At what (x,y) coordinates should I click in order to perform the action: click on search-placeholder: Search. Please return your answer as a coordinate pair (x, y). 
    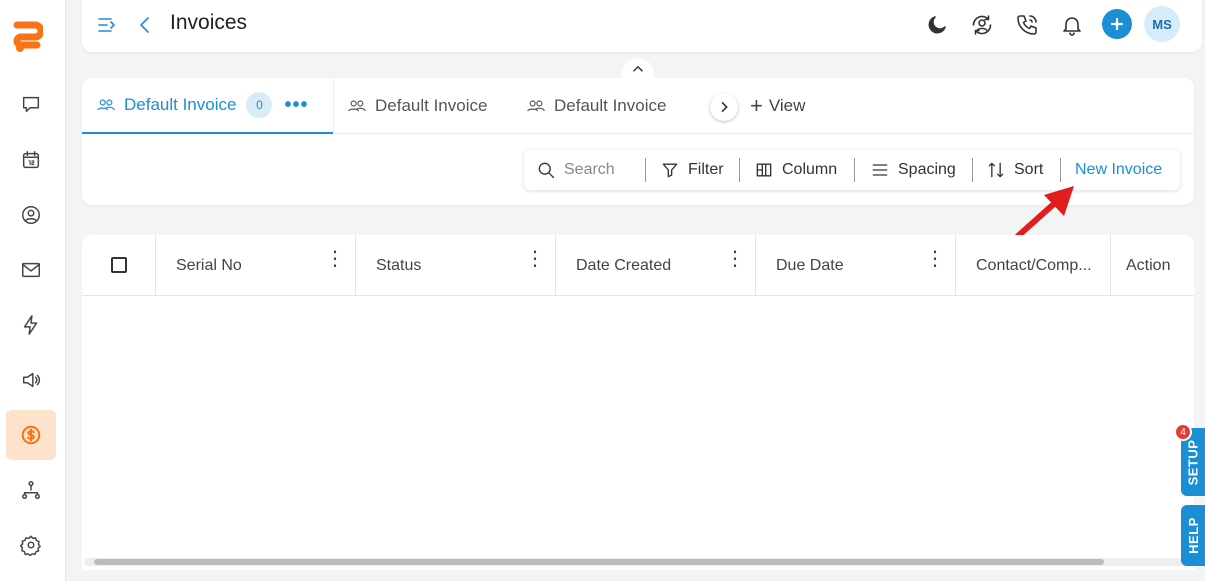
    Looking at the image, I should click on (589, 169).